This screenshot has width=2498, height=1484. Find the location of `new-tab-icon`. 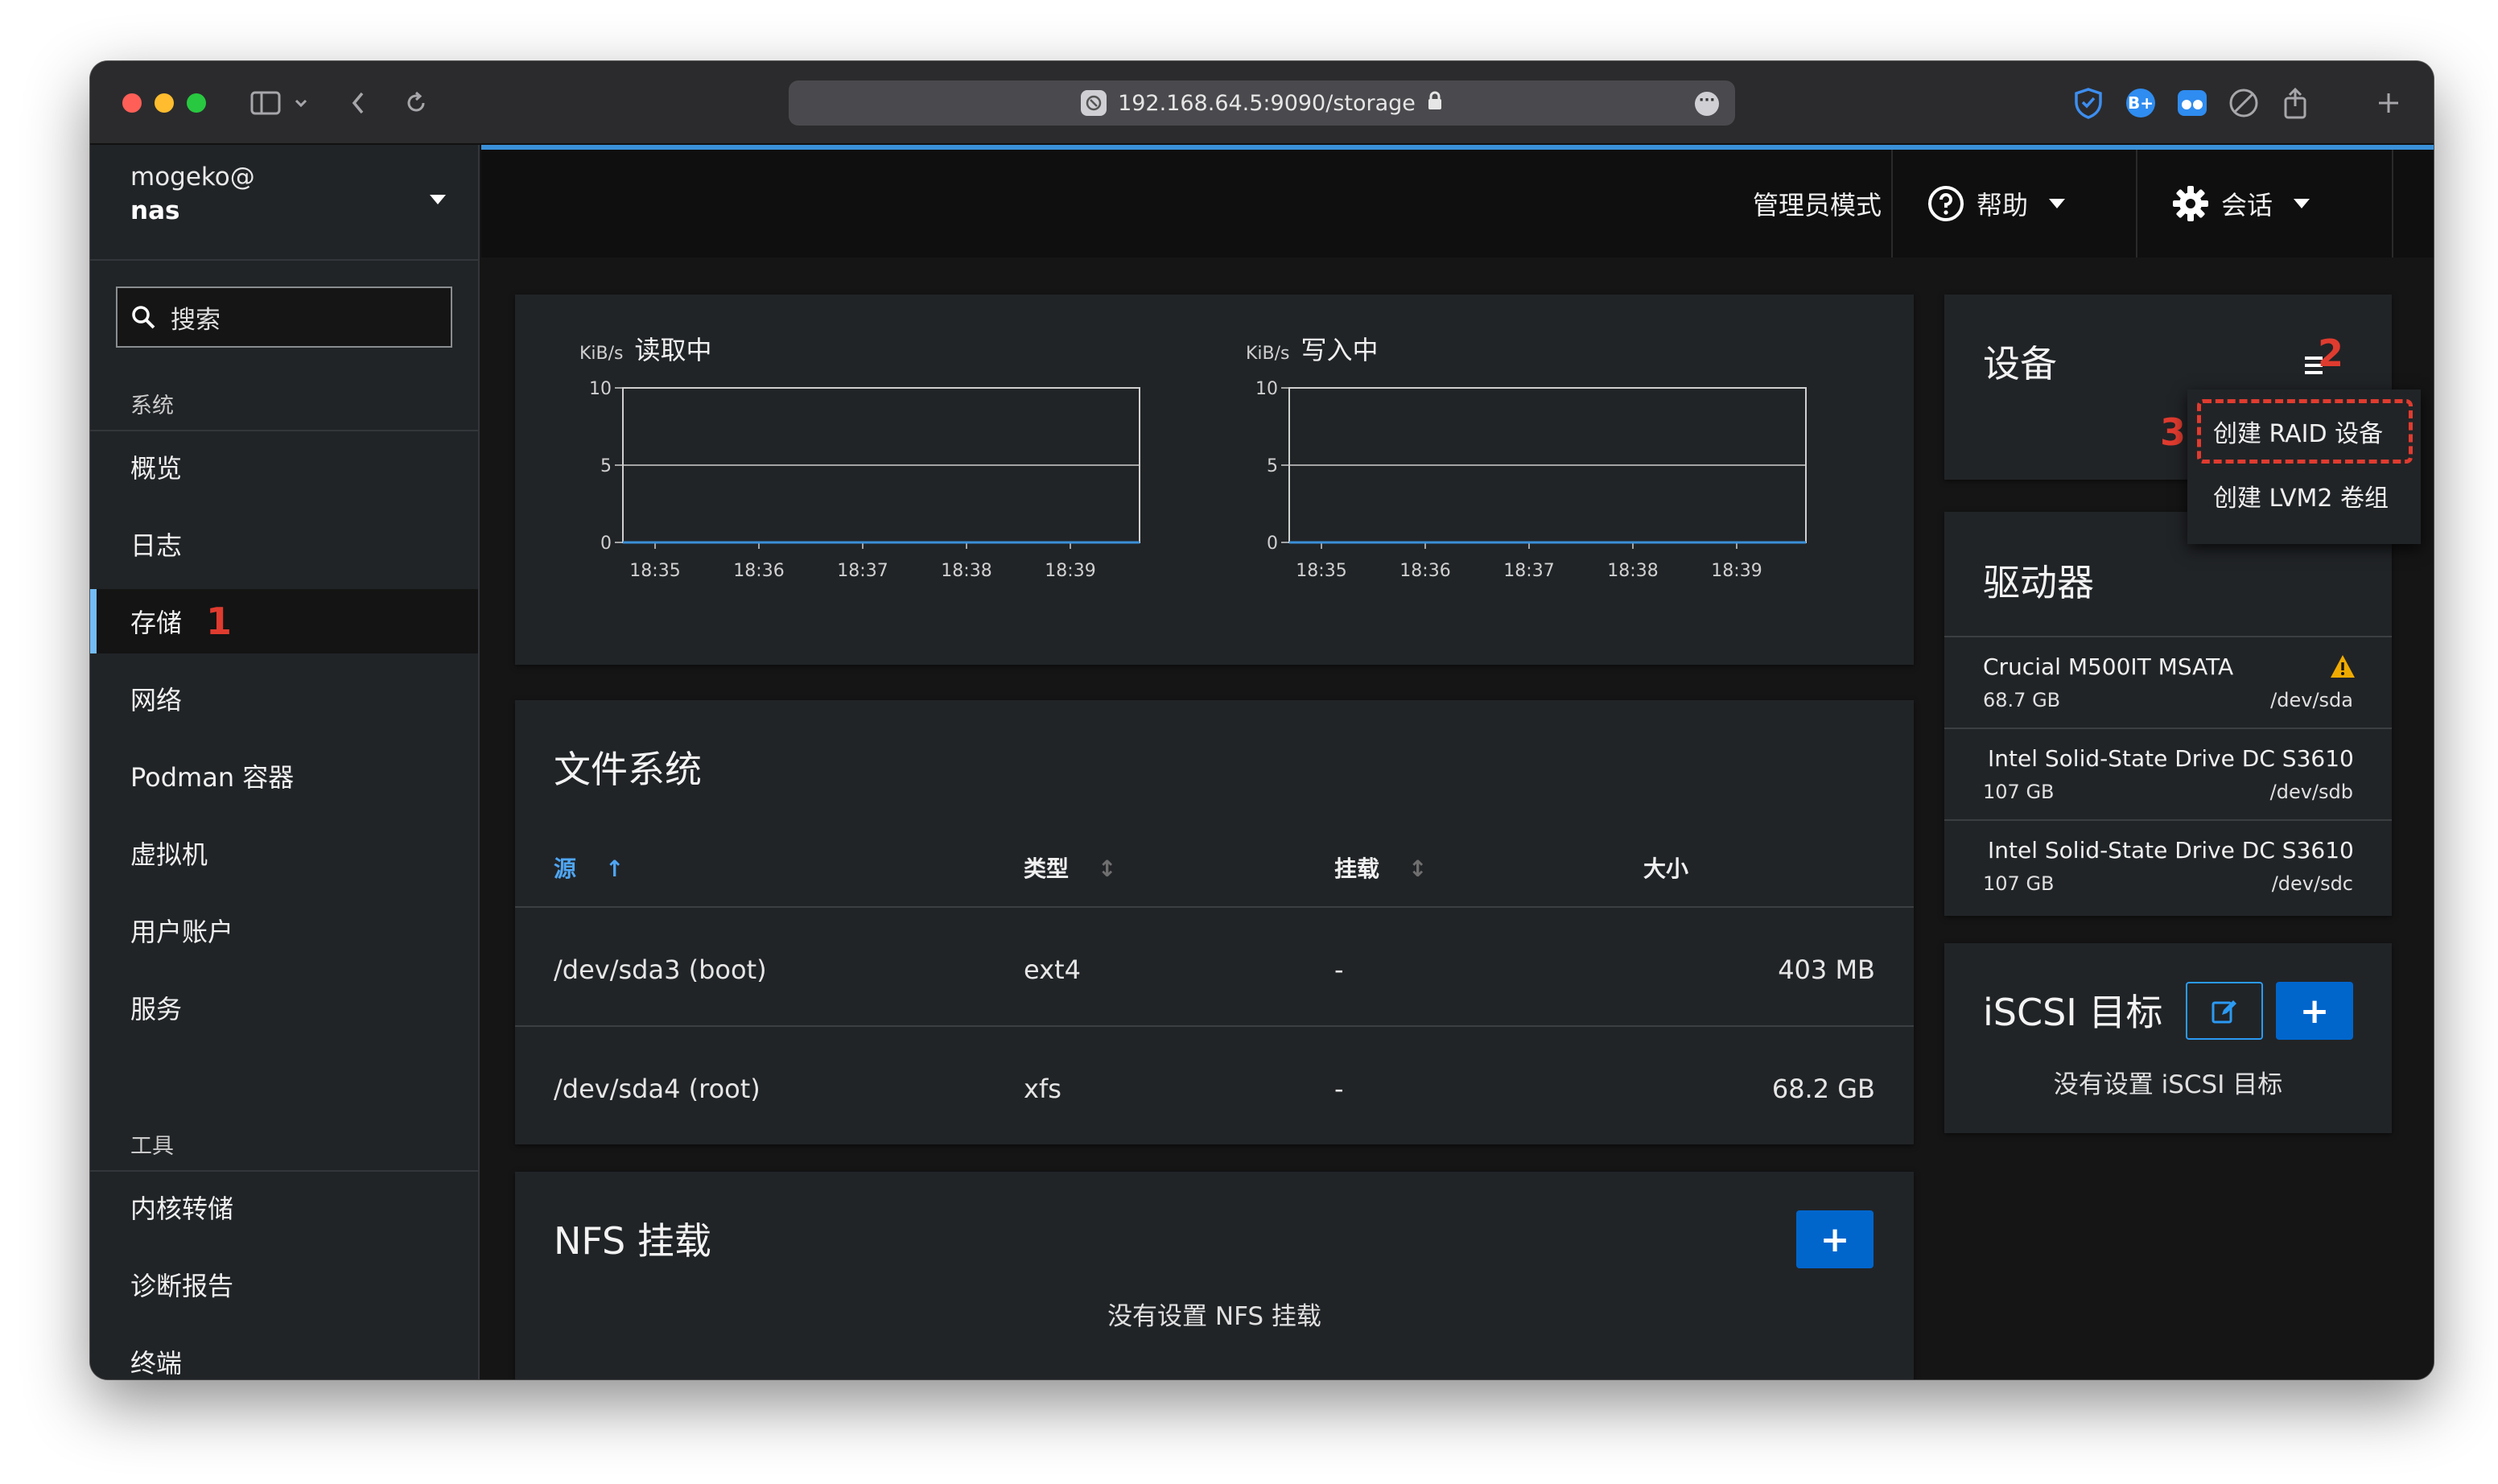

new-tab-icon is located at coordinates (2388, 103).